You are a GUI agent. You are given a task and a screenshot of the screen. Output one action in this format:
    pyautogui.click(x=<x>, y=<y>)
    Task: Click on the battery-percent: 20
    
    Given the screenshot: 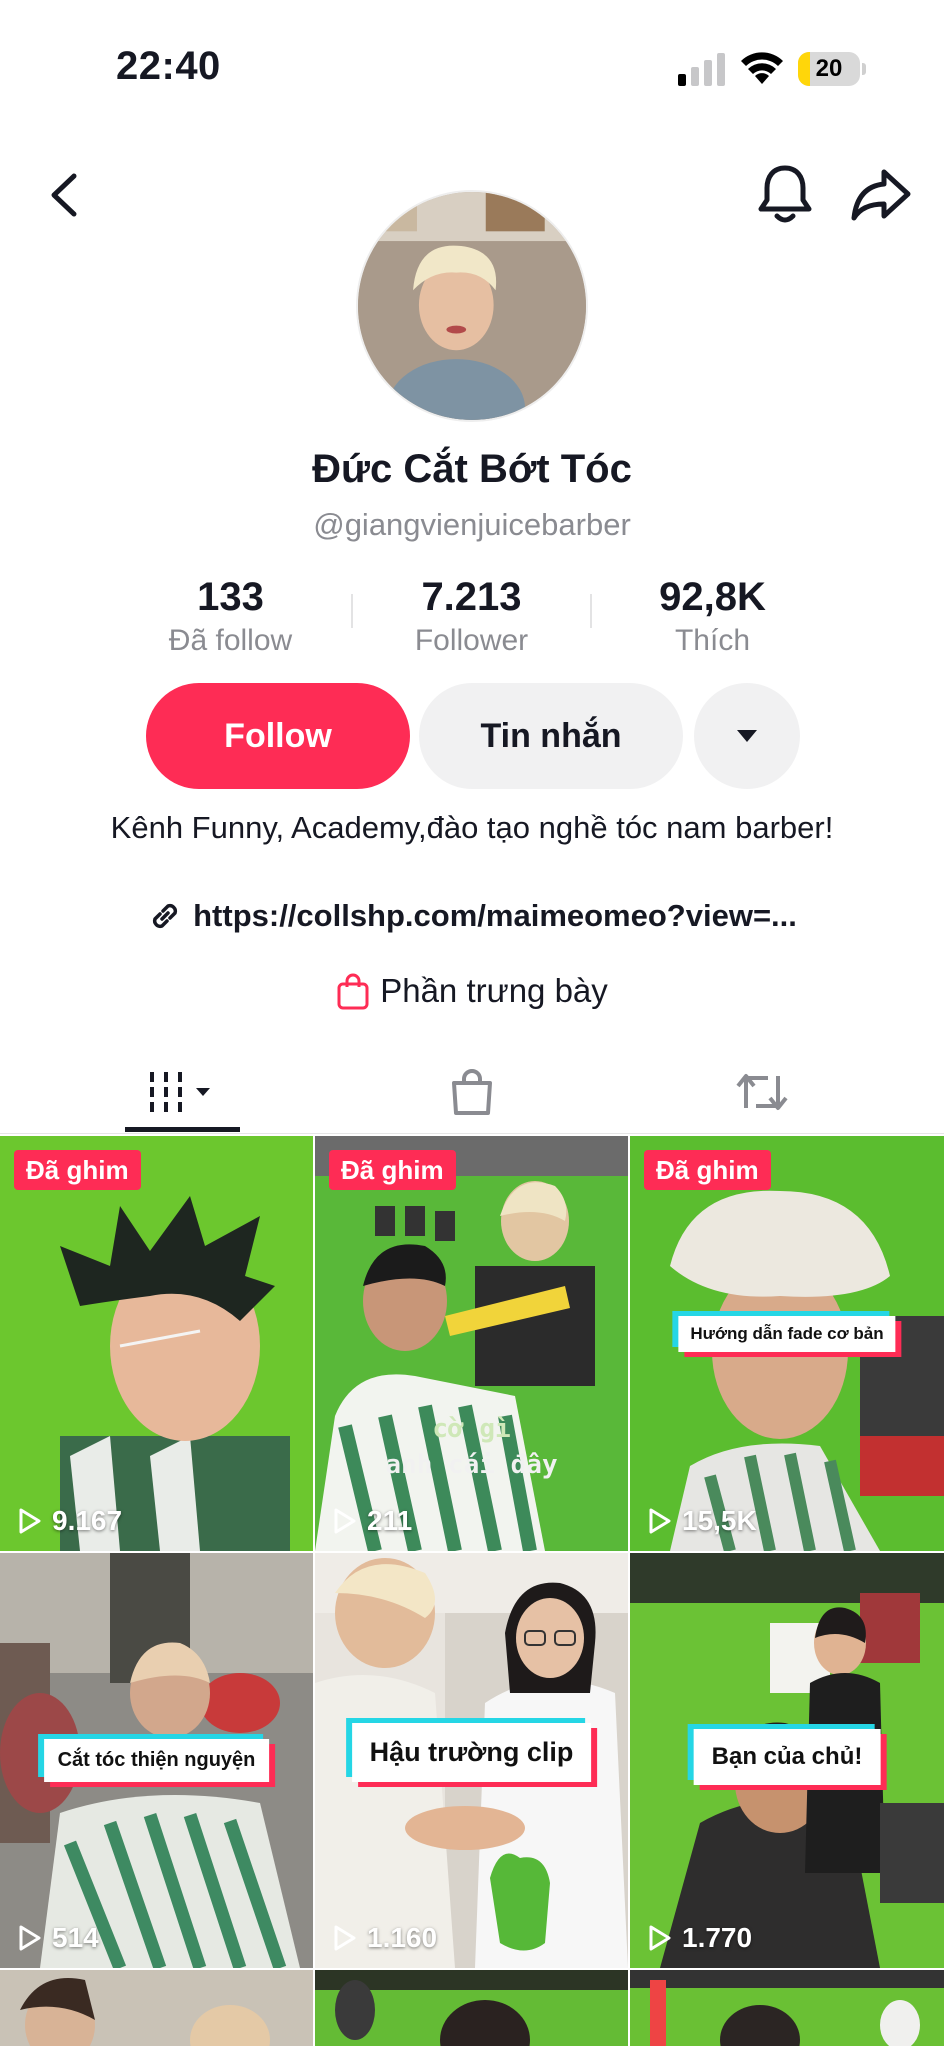 What is the action you would take?
    pyautogui.click(x=829, y=68)
    